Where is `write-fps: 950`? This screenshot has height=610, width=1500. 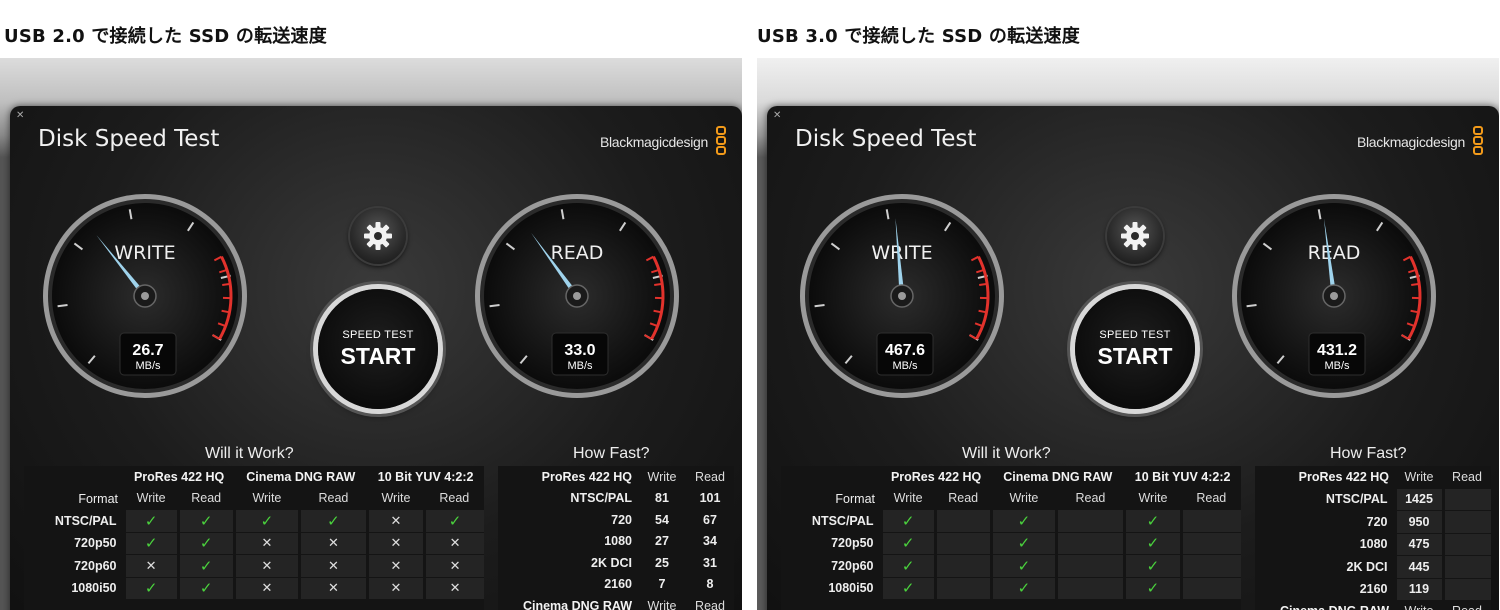 write-fps: 950 is located at coordinates (1418, 521).